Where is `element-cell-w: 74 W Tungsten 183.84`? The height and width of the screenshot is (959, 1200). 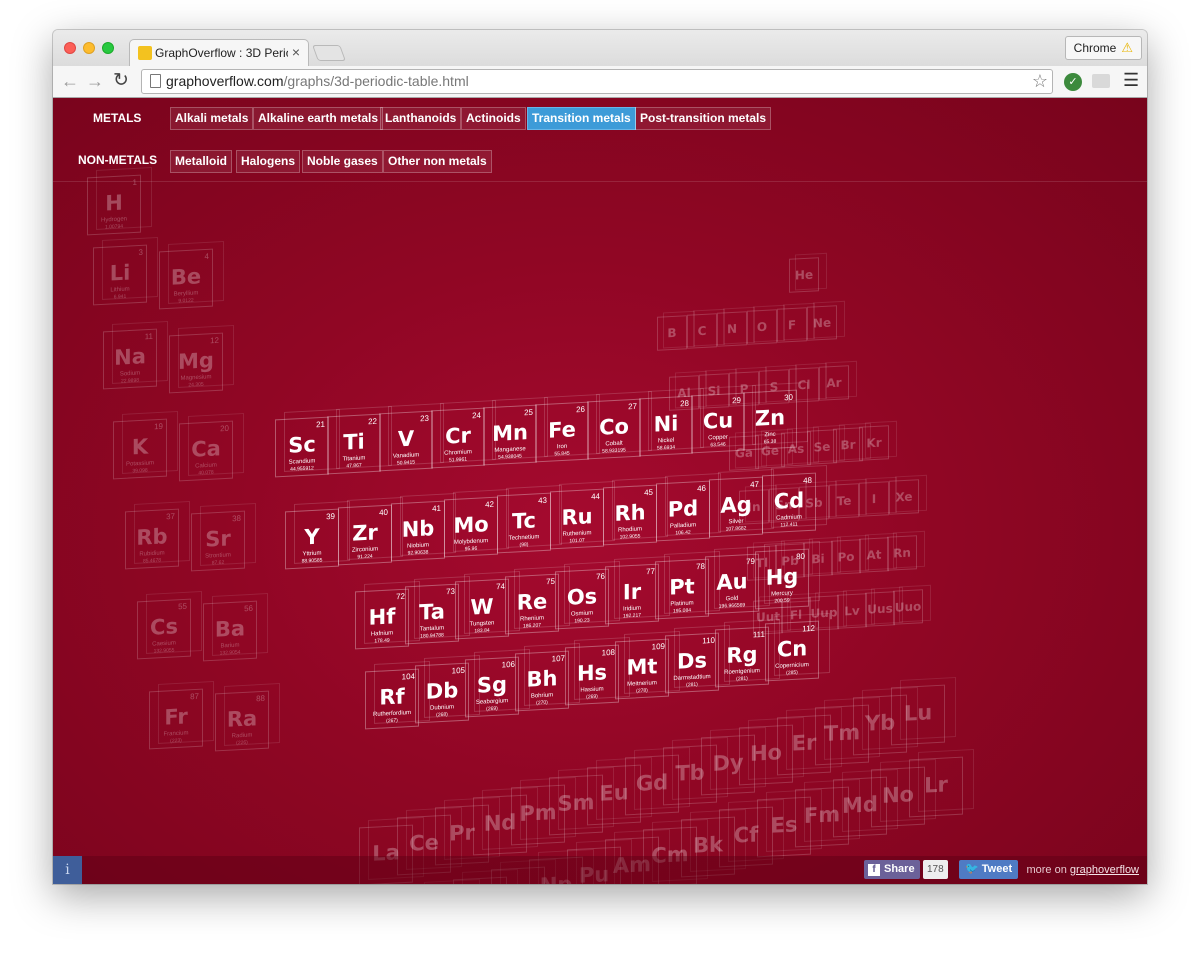 element-cell-w: 74 W Tungsten 183.84 is located at coordinates (482, 609).